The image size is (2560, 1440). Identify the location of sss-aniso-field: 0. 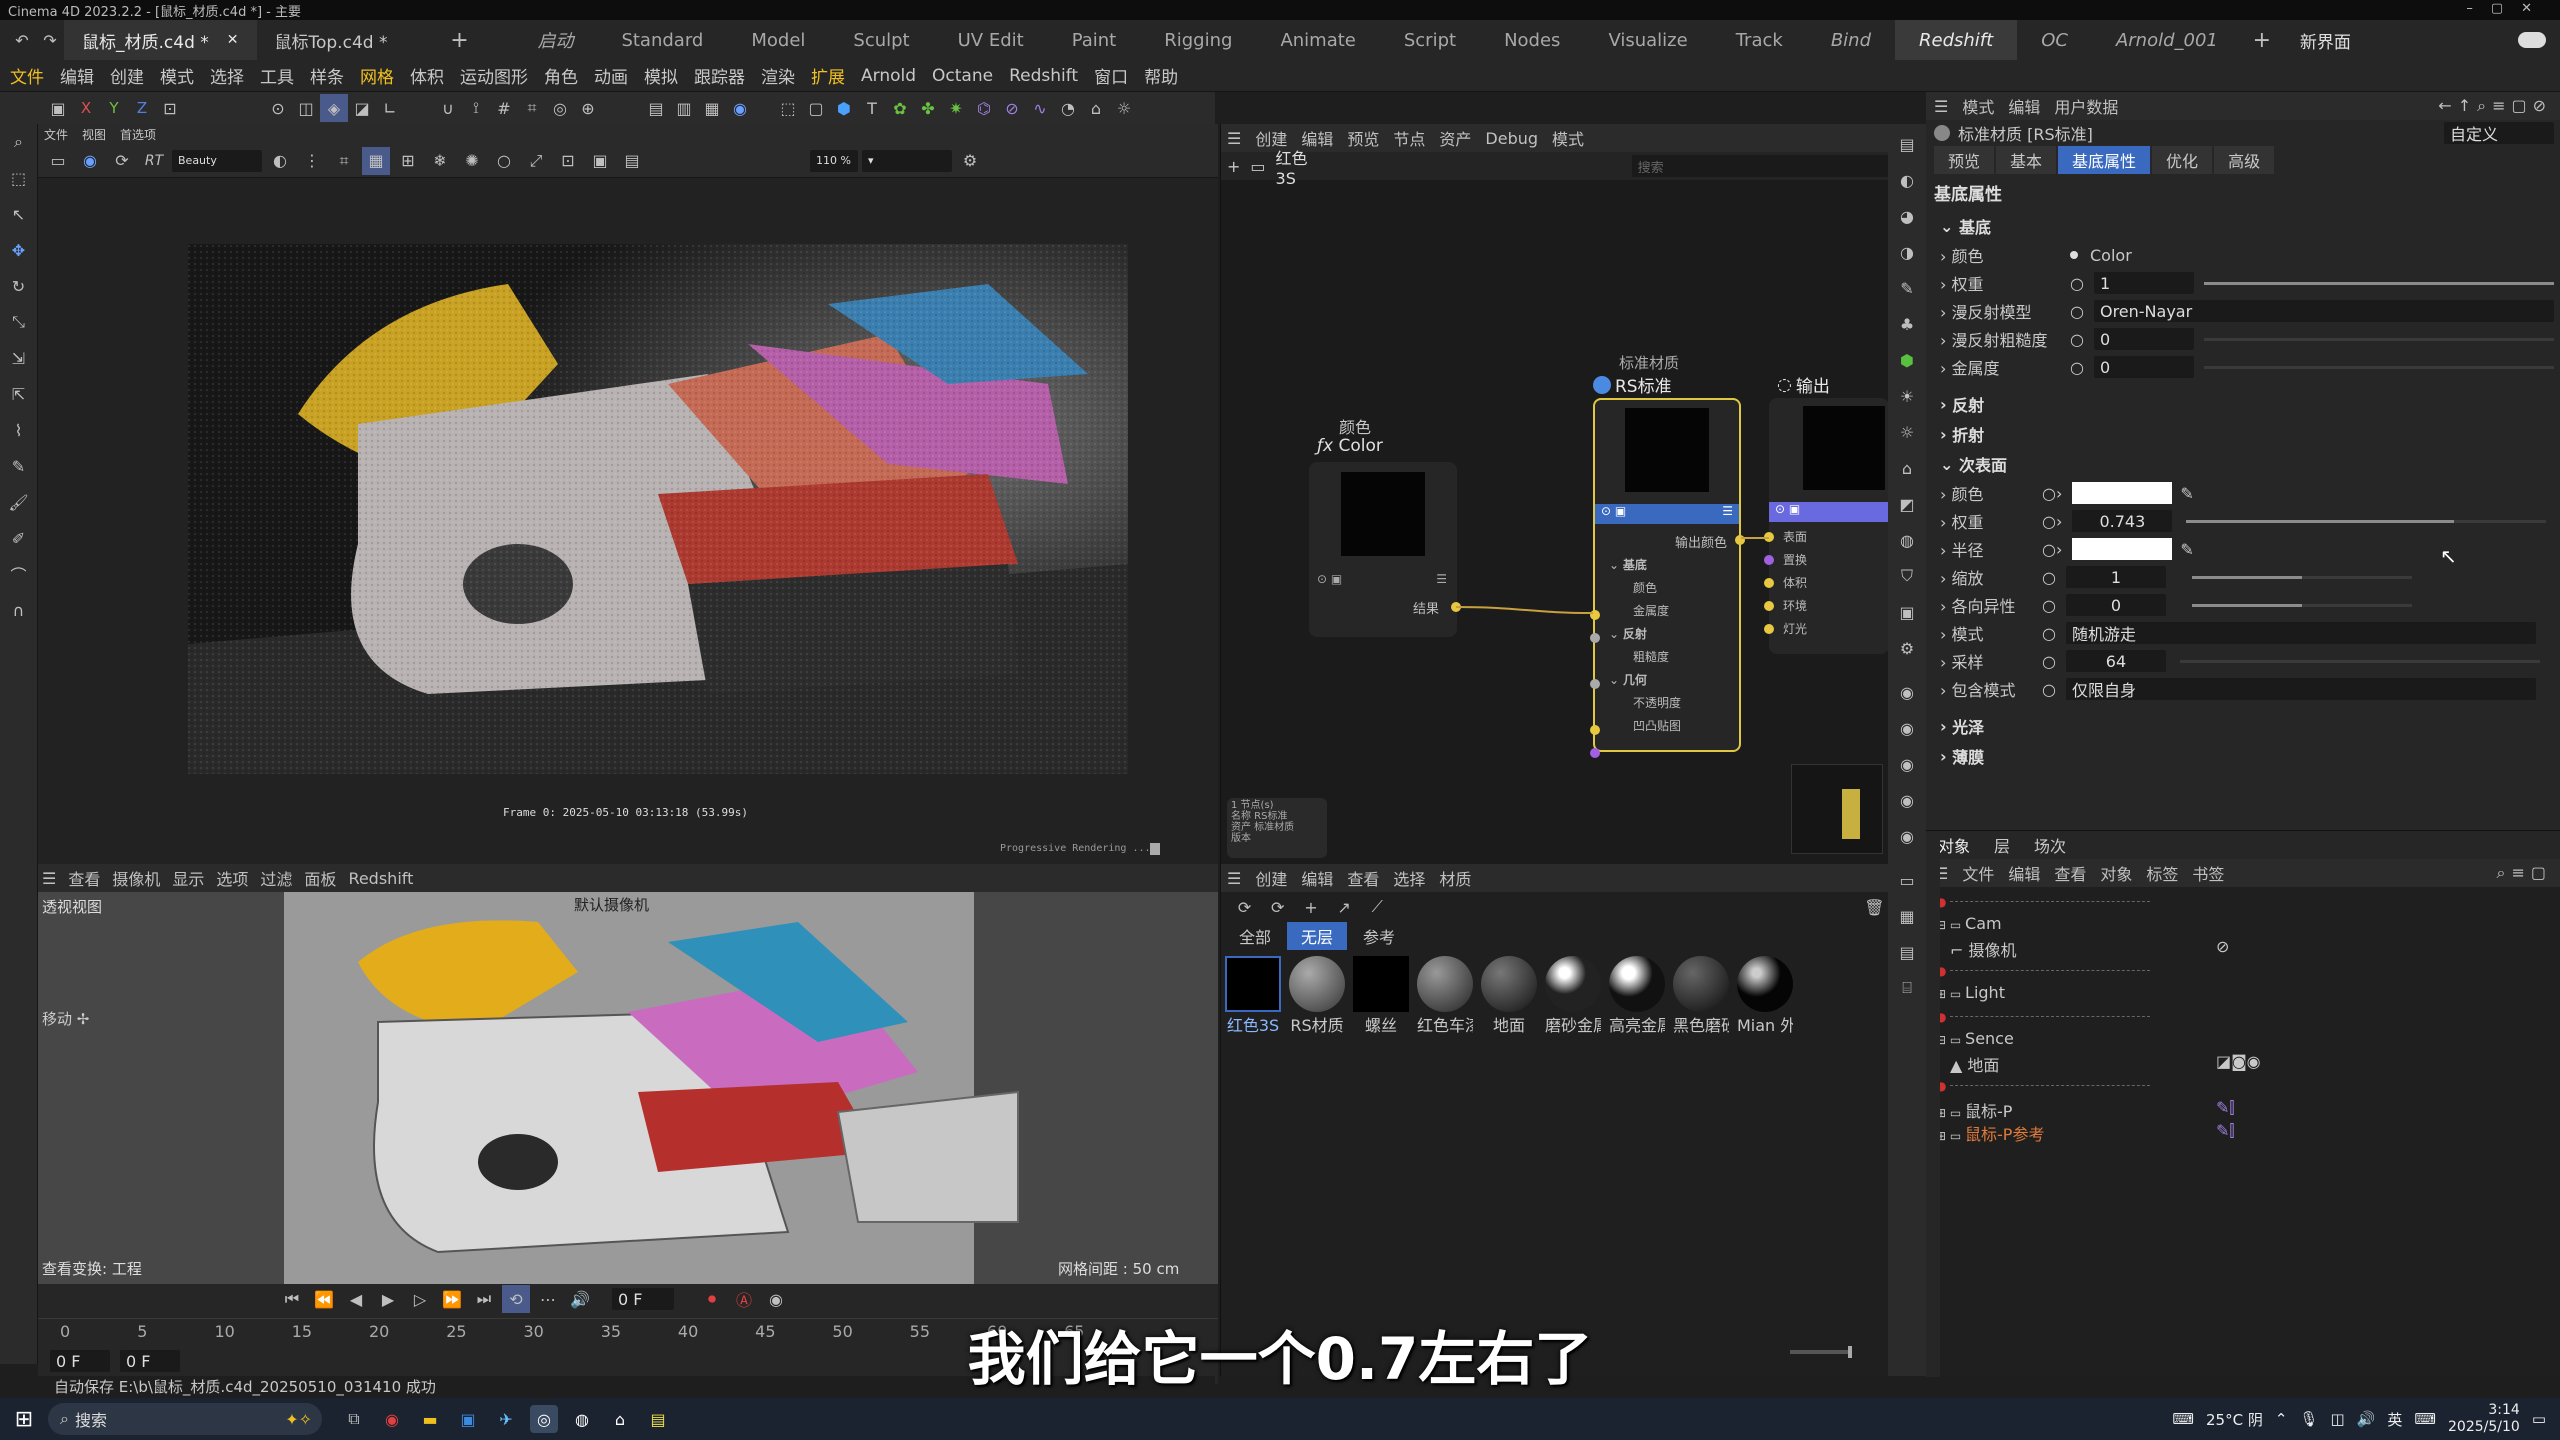
(2115, 605).